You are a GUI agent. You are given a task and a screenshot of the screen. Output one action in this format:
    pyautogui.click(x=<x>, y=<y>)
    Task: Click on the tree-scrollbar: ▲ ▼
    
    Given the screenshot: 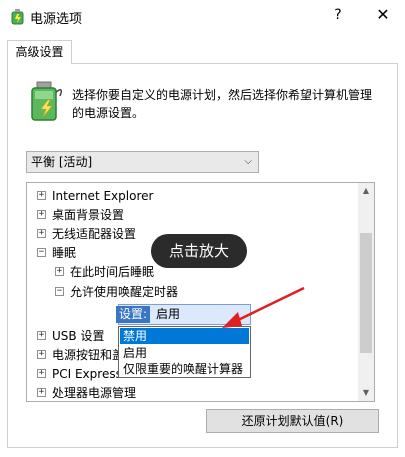 What is the action you would take?
    pyautogui.click(x=366, y=292)
    